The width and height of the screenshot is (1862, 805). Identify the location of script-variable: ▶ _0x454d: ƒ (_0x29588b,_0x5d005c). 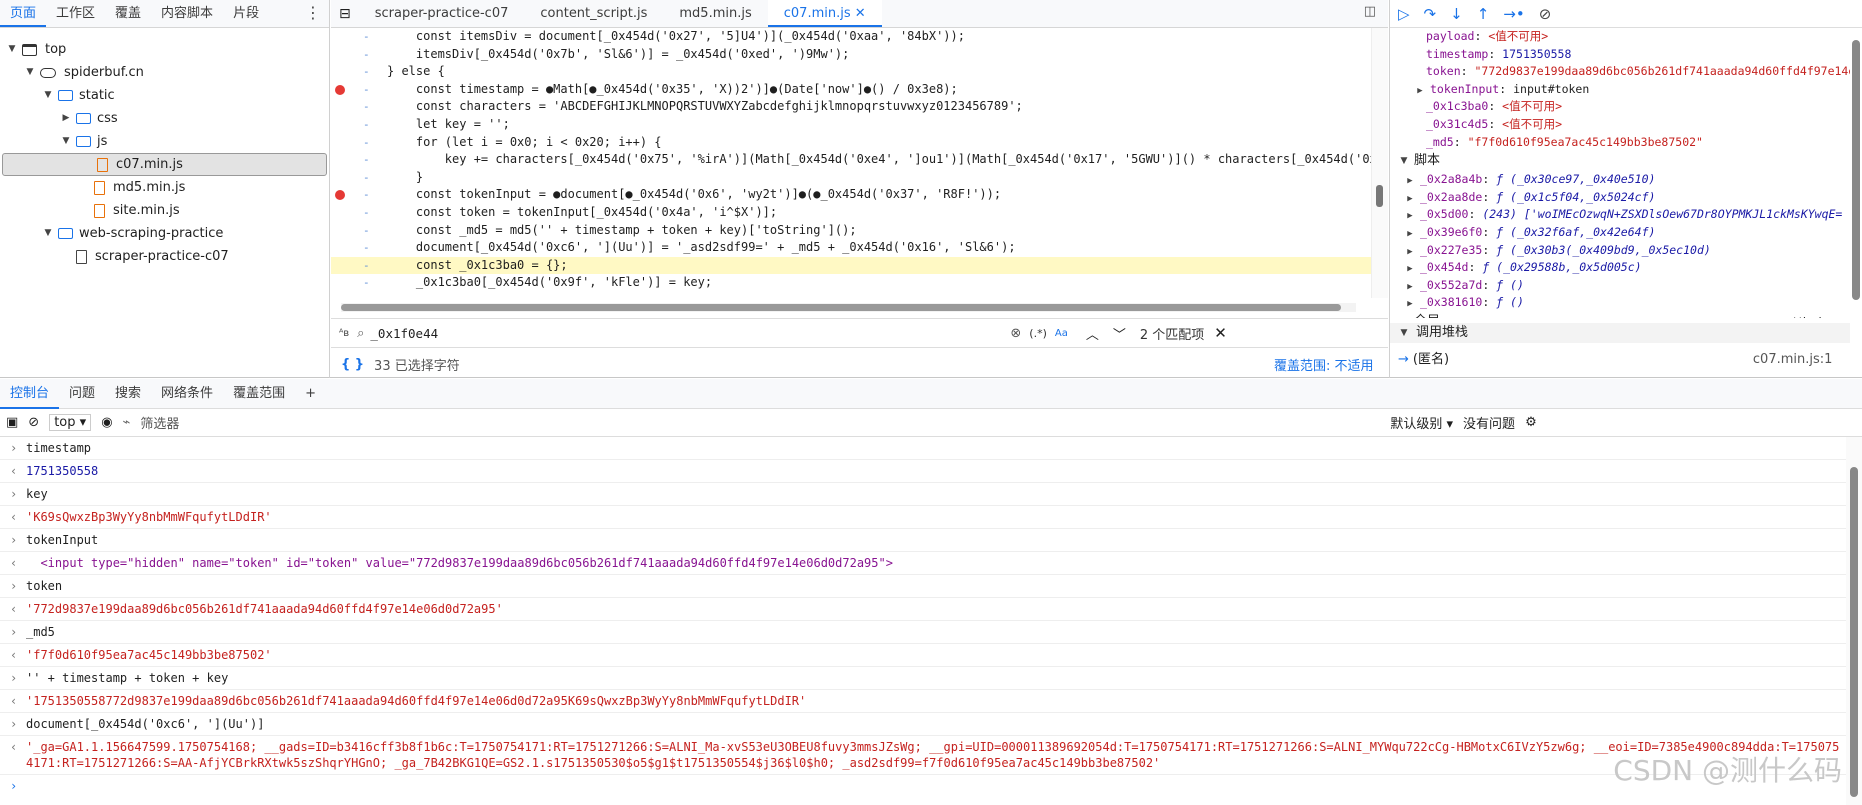
(1620, 268).